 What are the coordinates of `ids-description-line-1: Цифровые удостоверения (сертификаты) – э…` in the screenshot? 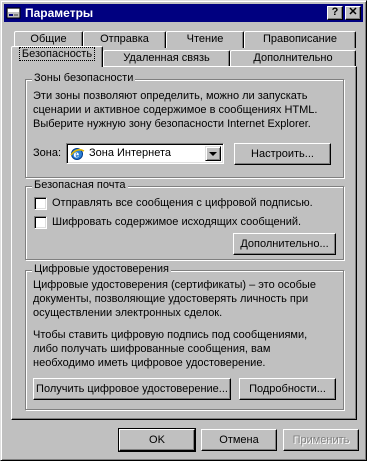 It's located at (174, 285).